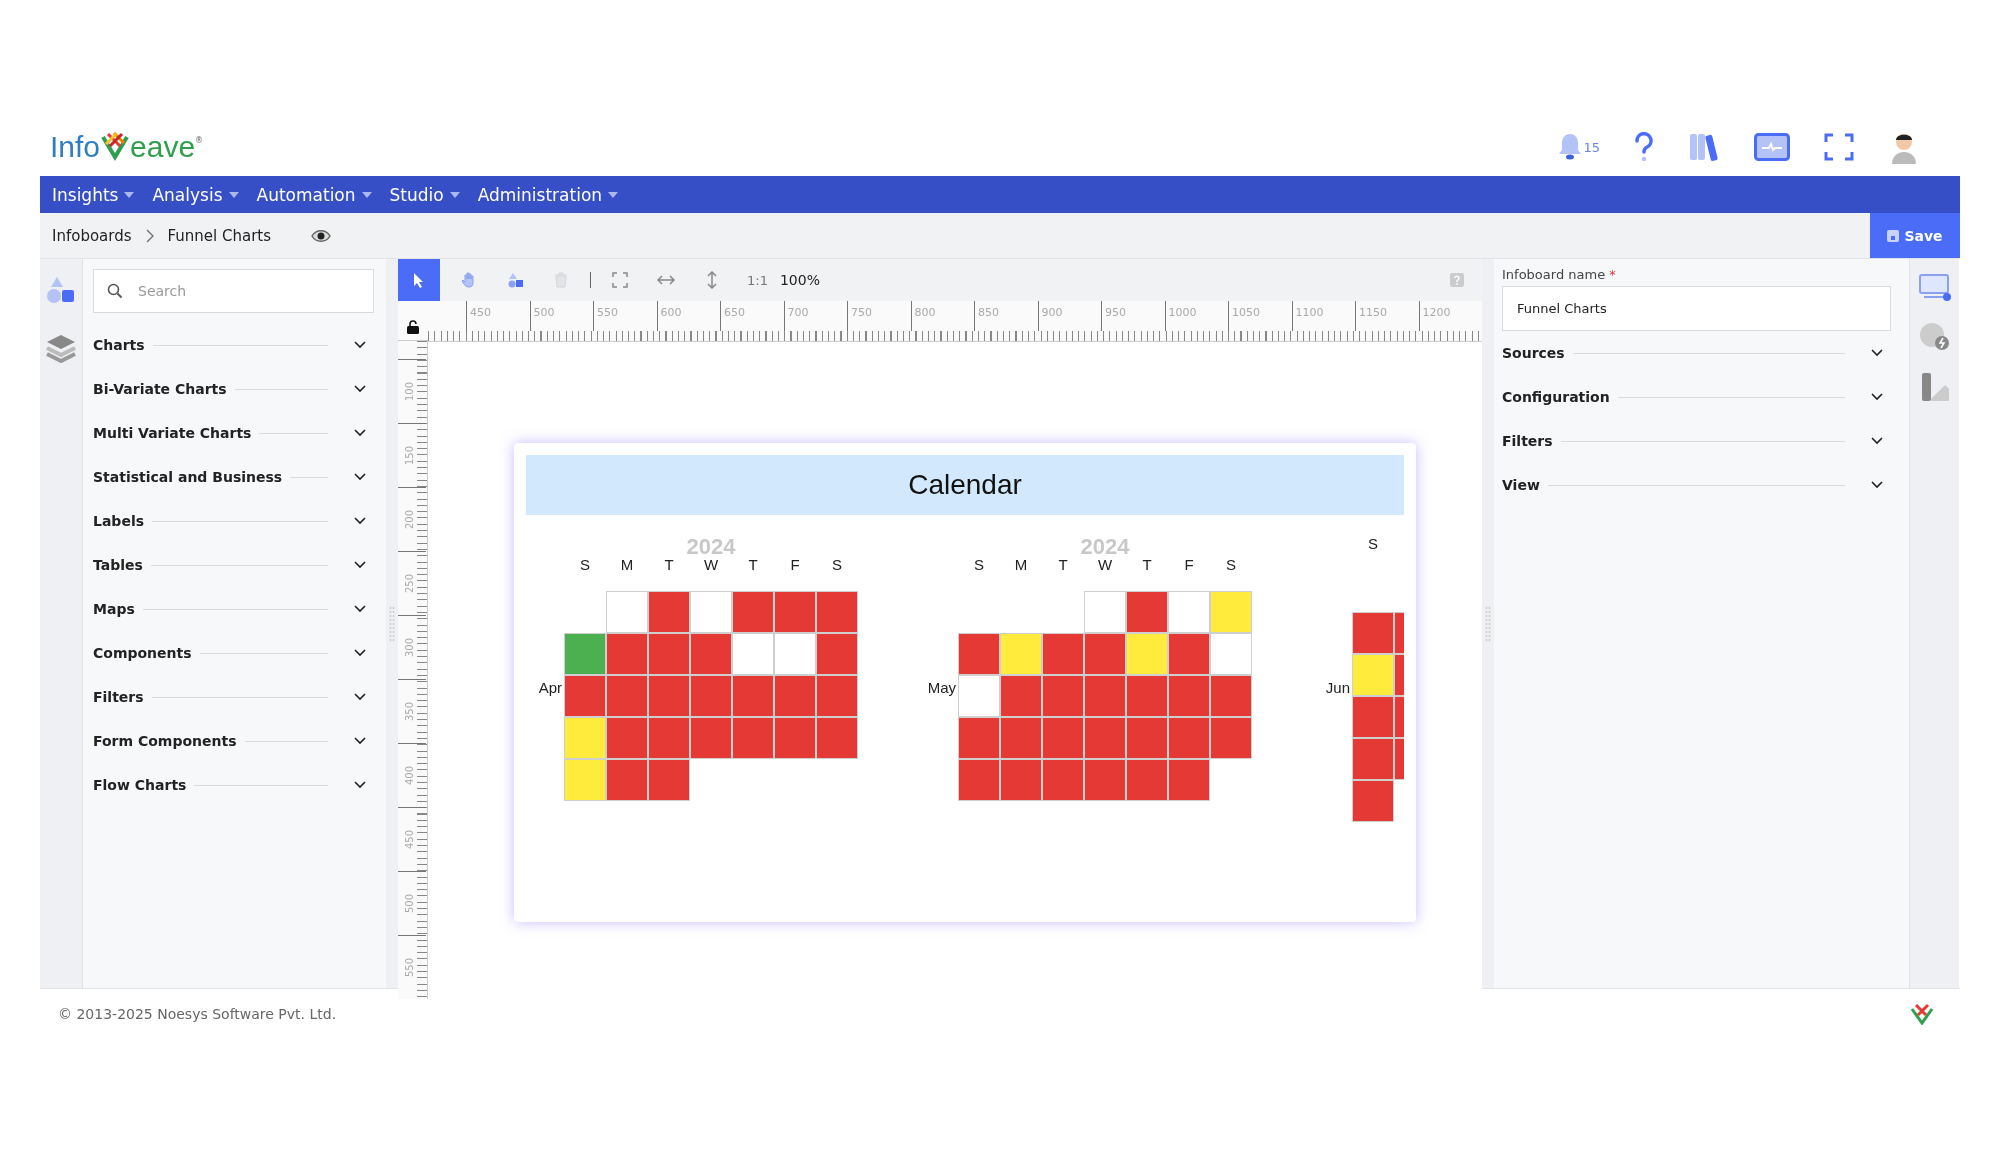  I want to click on ruler-label: 250, so click(409, 583).